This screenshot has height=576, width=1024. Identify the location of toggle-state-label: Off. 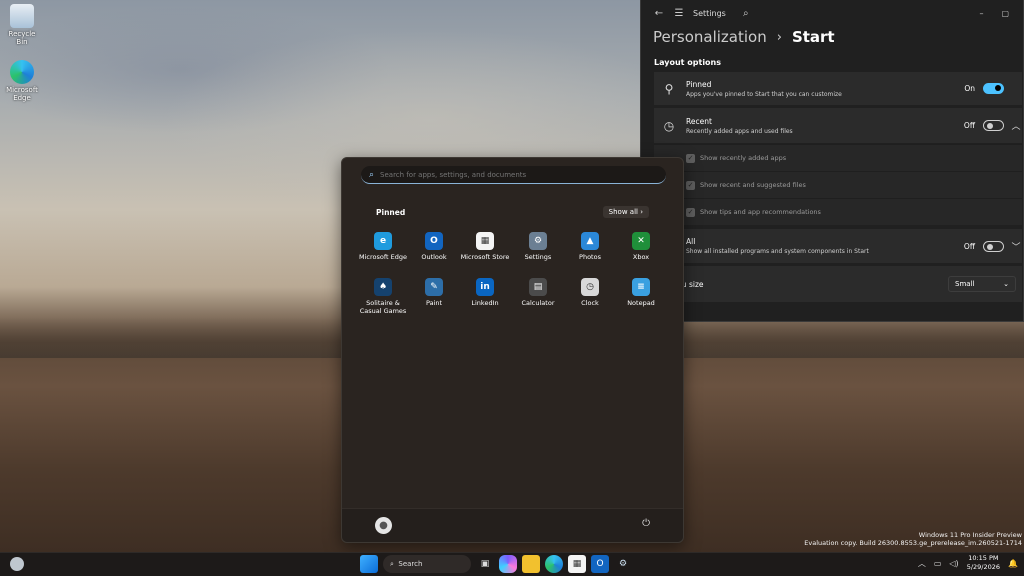
(969, 125).